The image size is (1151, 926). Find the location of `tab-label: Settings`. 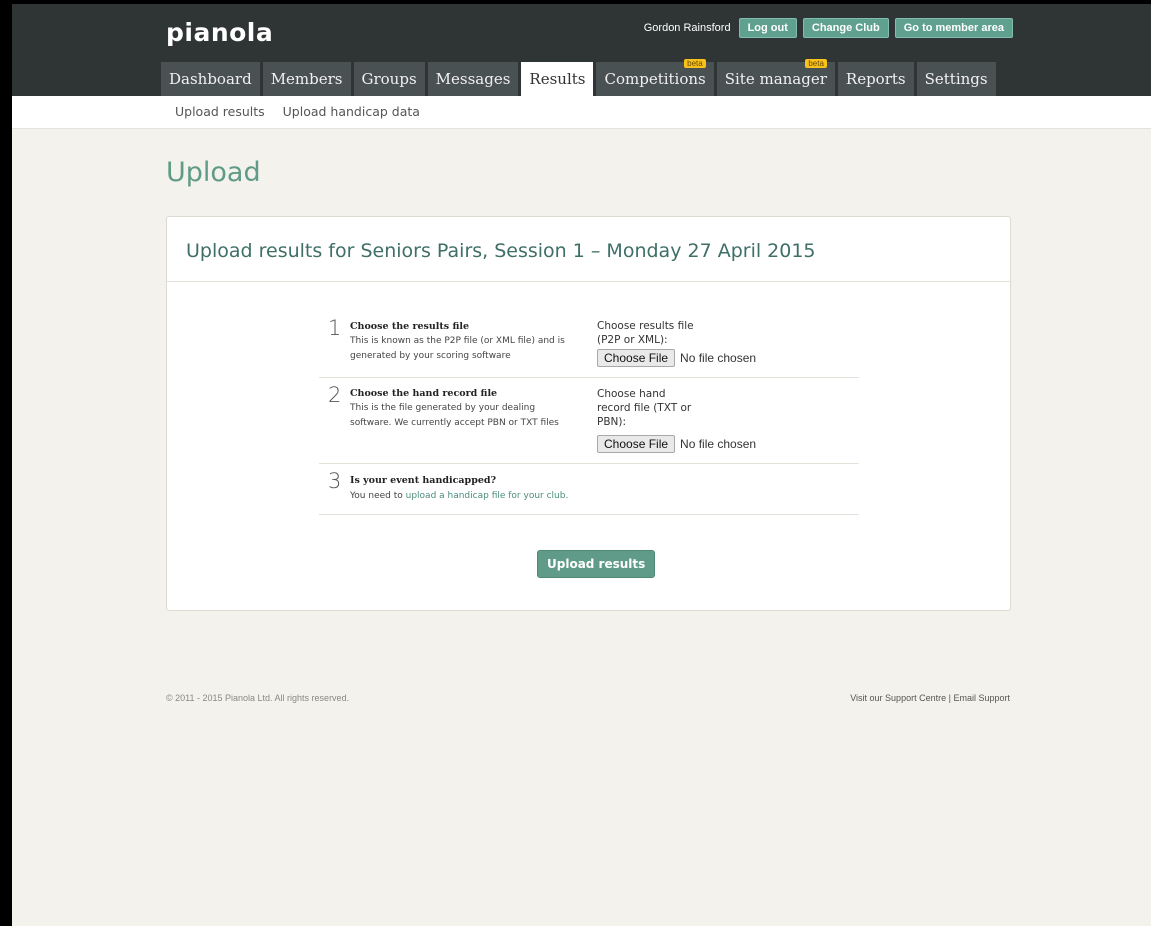

tab-label: Settings is located at coordinates (956, 79).